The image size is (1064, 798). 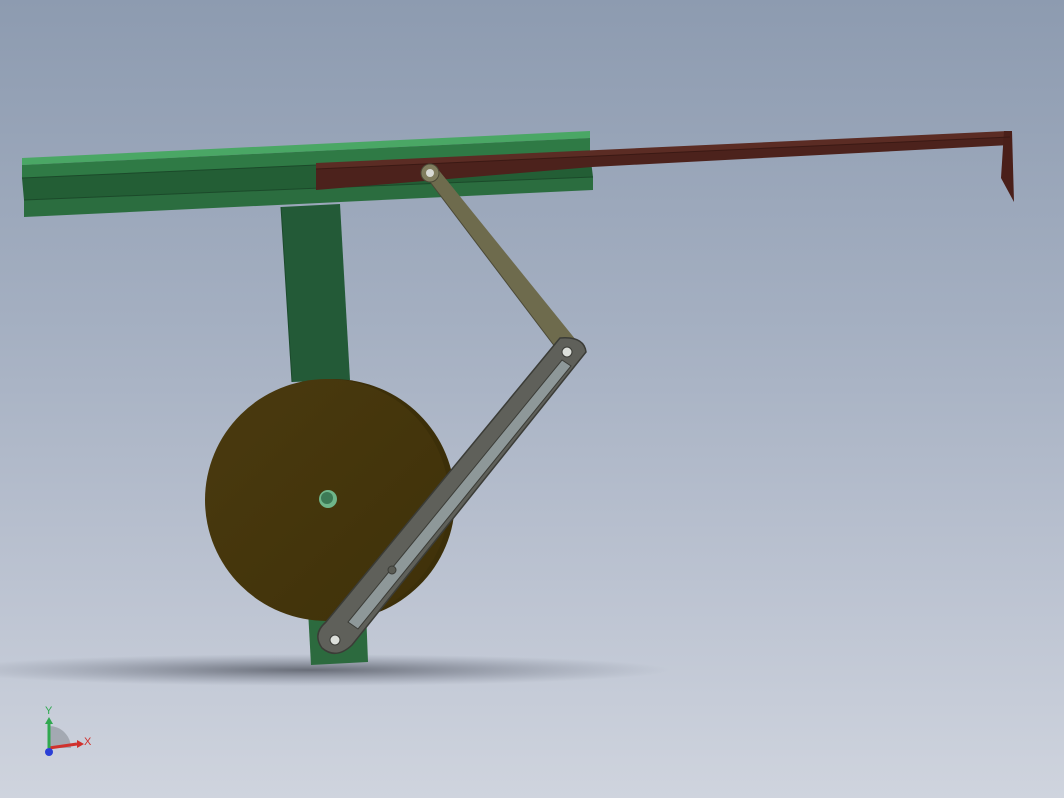 I want to click on triad-x-label: X, so click(x=88, y=742).